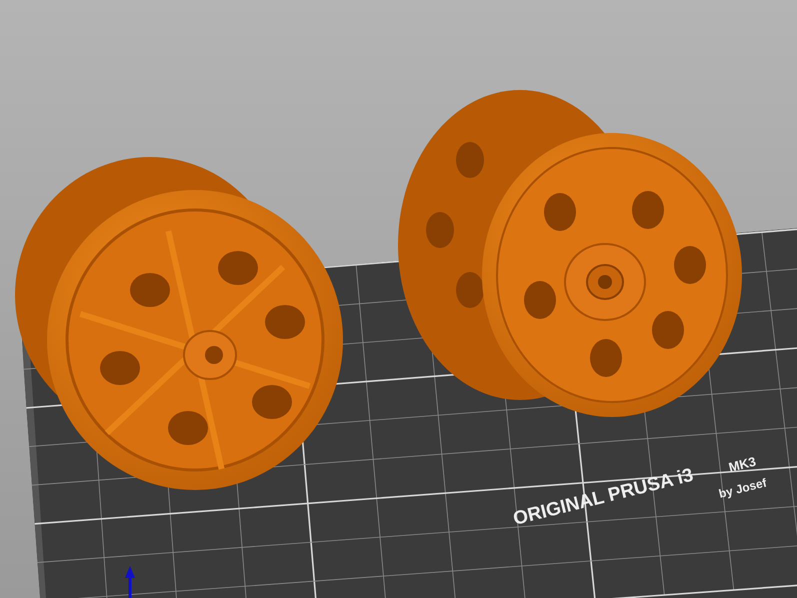  Describe the element at coordinates (130, 582) in the screenshot. I see `z-axis-arrow` at that location.